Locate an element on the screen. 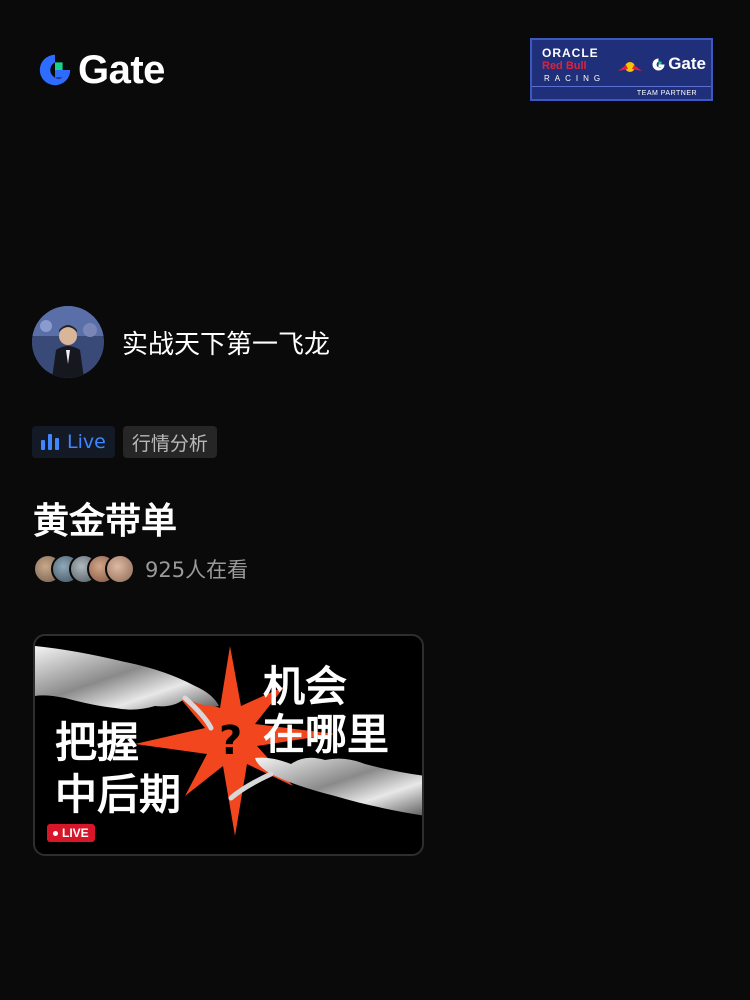 The height and width of the screenshot is (1000, 750). thumbnail-live-badge: LIVE is located at coordinates (71, 833).